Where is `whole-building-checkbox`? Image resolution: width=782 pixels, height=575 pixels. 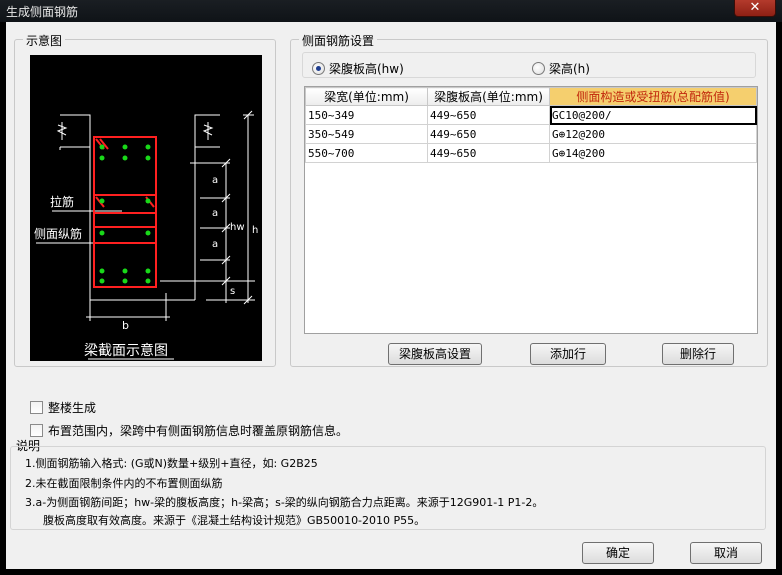 whole-building-checkbox is located at coordinates (36, 407).